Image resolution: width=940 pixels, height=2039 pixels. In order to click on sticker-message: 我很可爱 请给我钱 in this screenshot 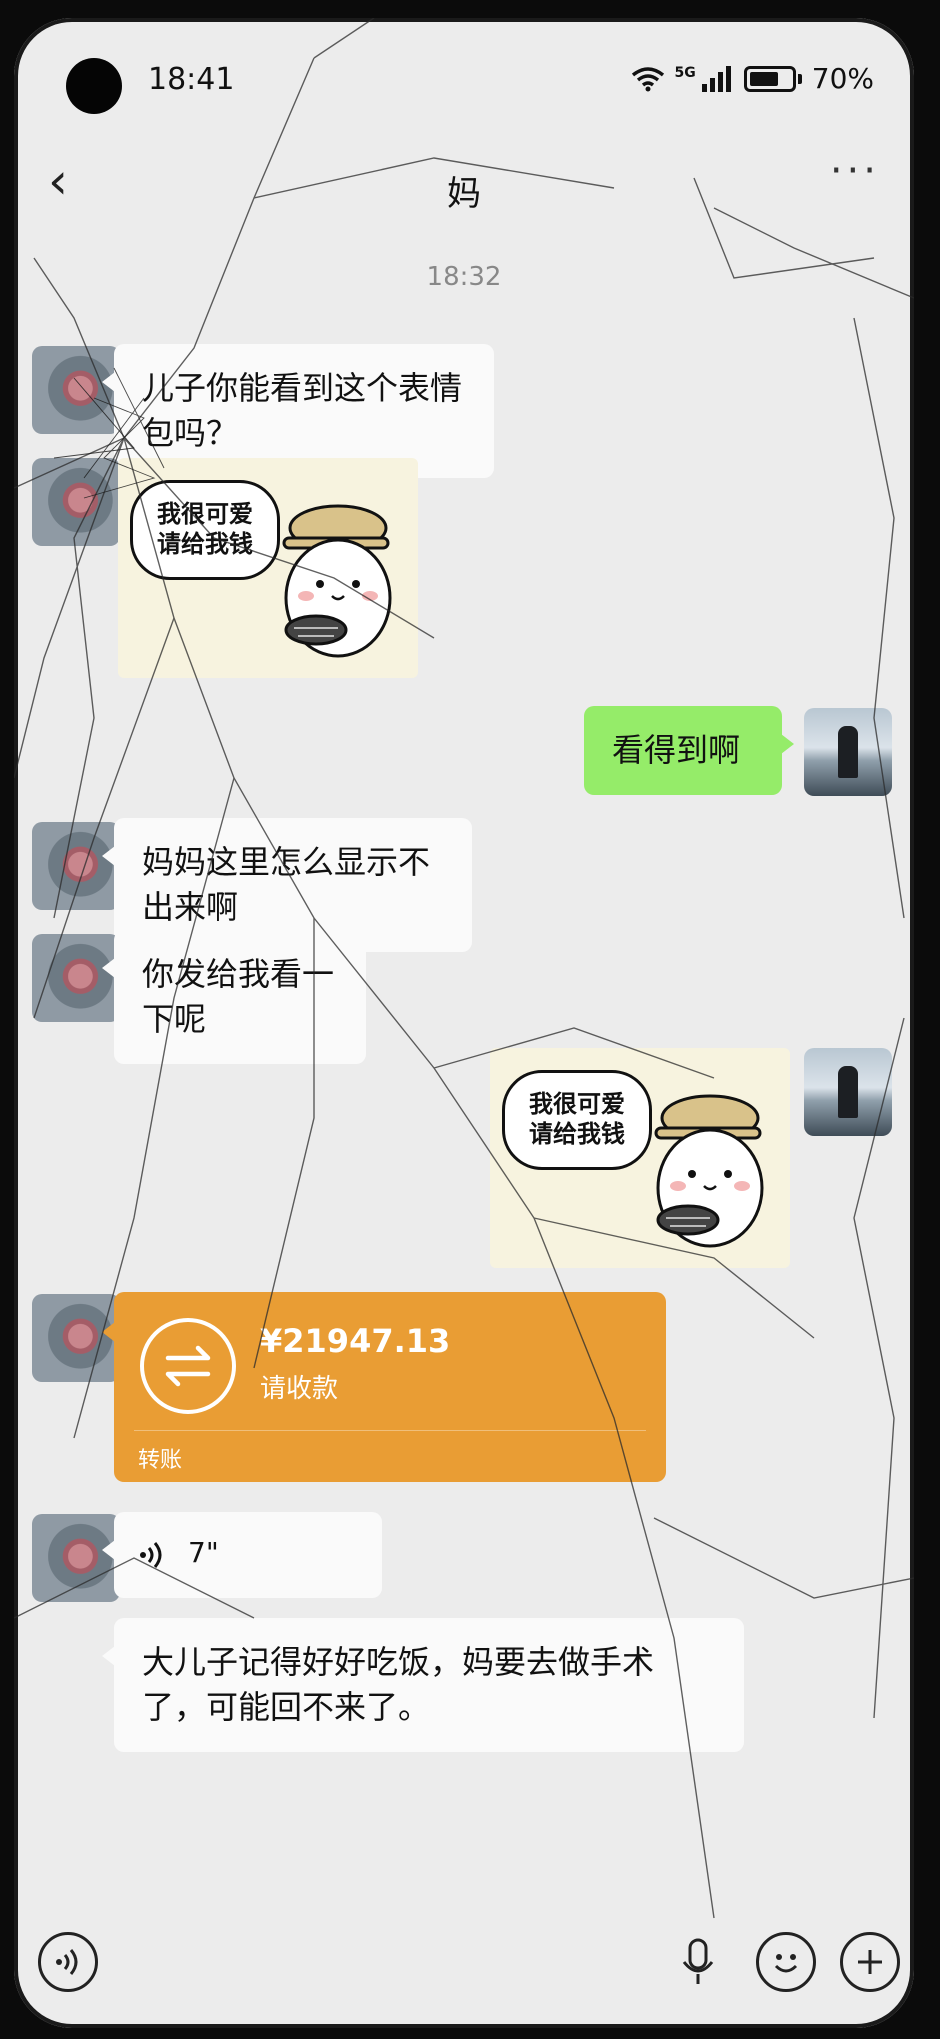, I will do `click(268, 568)`.